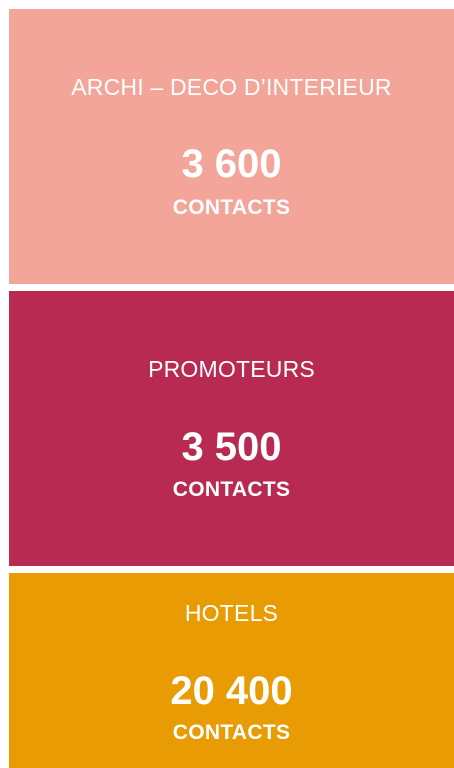 The image size is (454, 768). Describe the element at coordinates (231, 447) in the screenshot. I see `card-contact-count: 3 500` at that location.